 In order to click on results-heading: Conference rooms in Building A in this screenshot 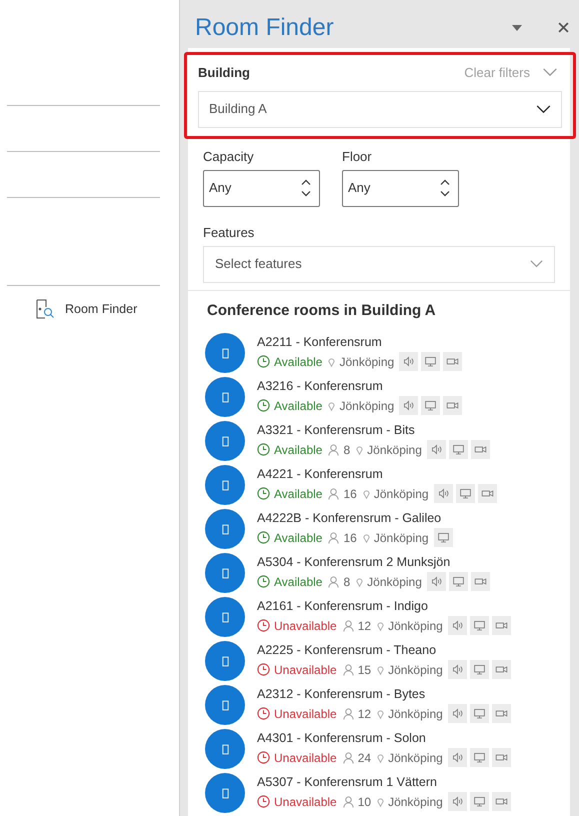, I will do `click(321, 310)`.